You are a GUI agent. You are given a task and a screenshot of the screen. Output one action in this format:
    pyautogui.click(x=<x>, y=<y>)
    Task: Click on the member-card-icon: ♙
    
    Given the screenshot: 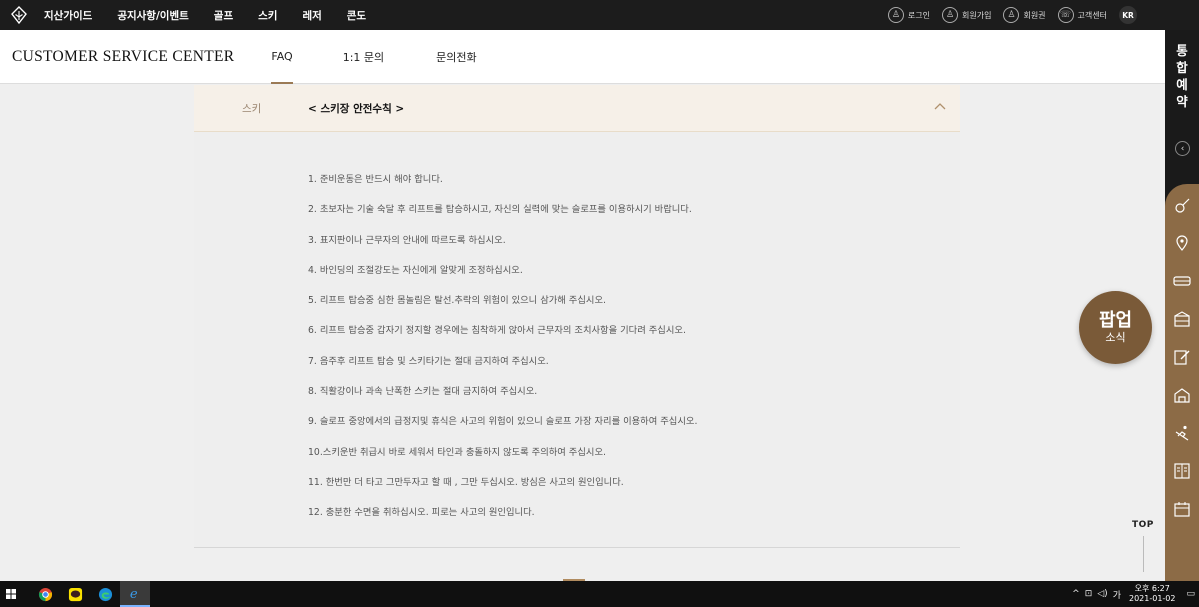 What is the action you would take?
    pyautogui.click(x=1011, y=15)
    